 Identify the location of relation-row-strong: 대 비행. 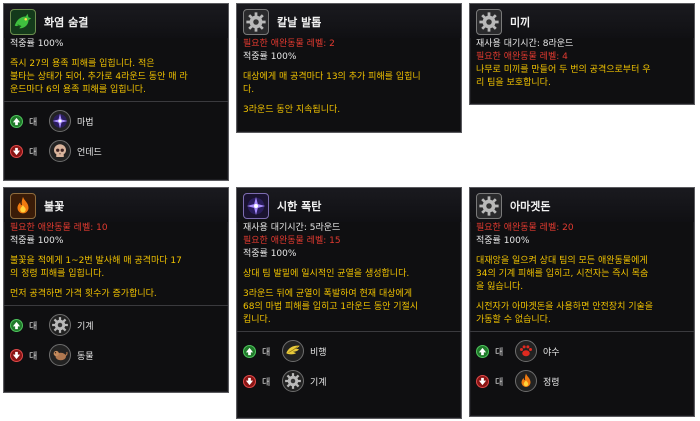
(349, 351).